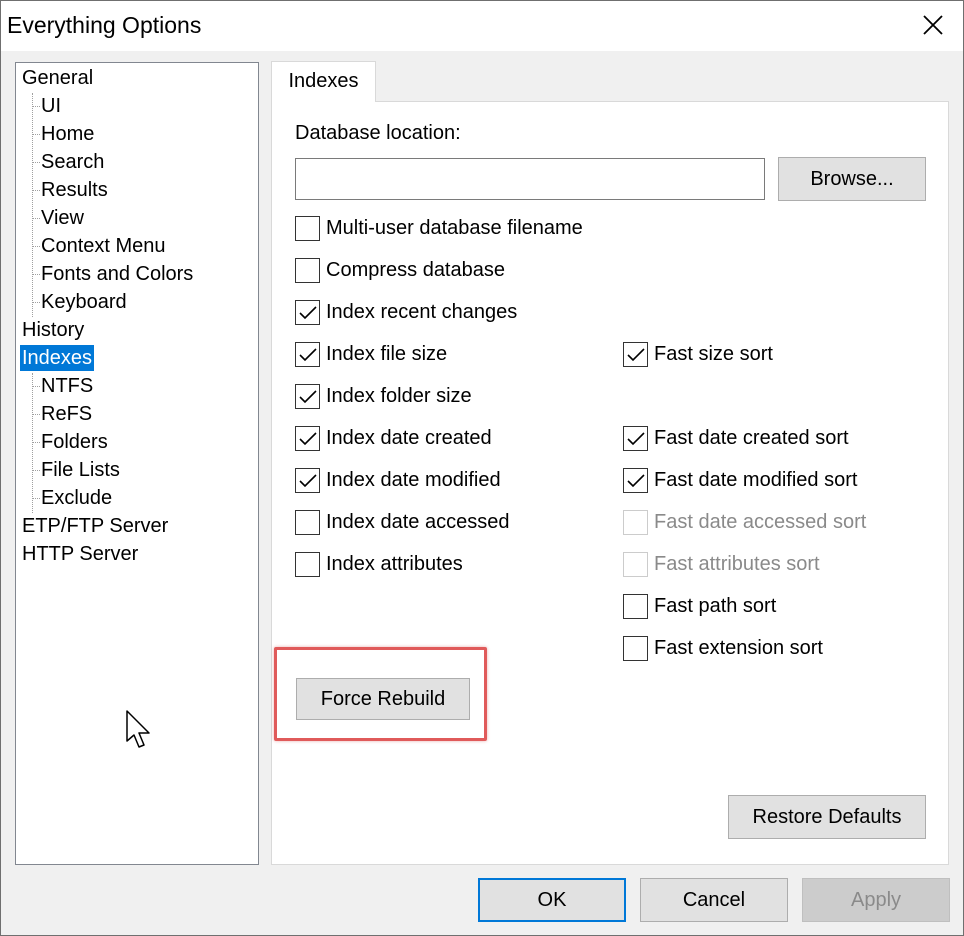 The width and height of the screenshot is (964, 936). Describe the element at coordinates (413, 480) in the screenshot. I see `checkbox-label: Index date modified` at that location.